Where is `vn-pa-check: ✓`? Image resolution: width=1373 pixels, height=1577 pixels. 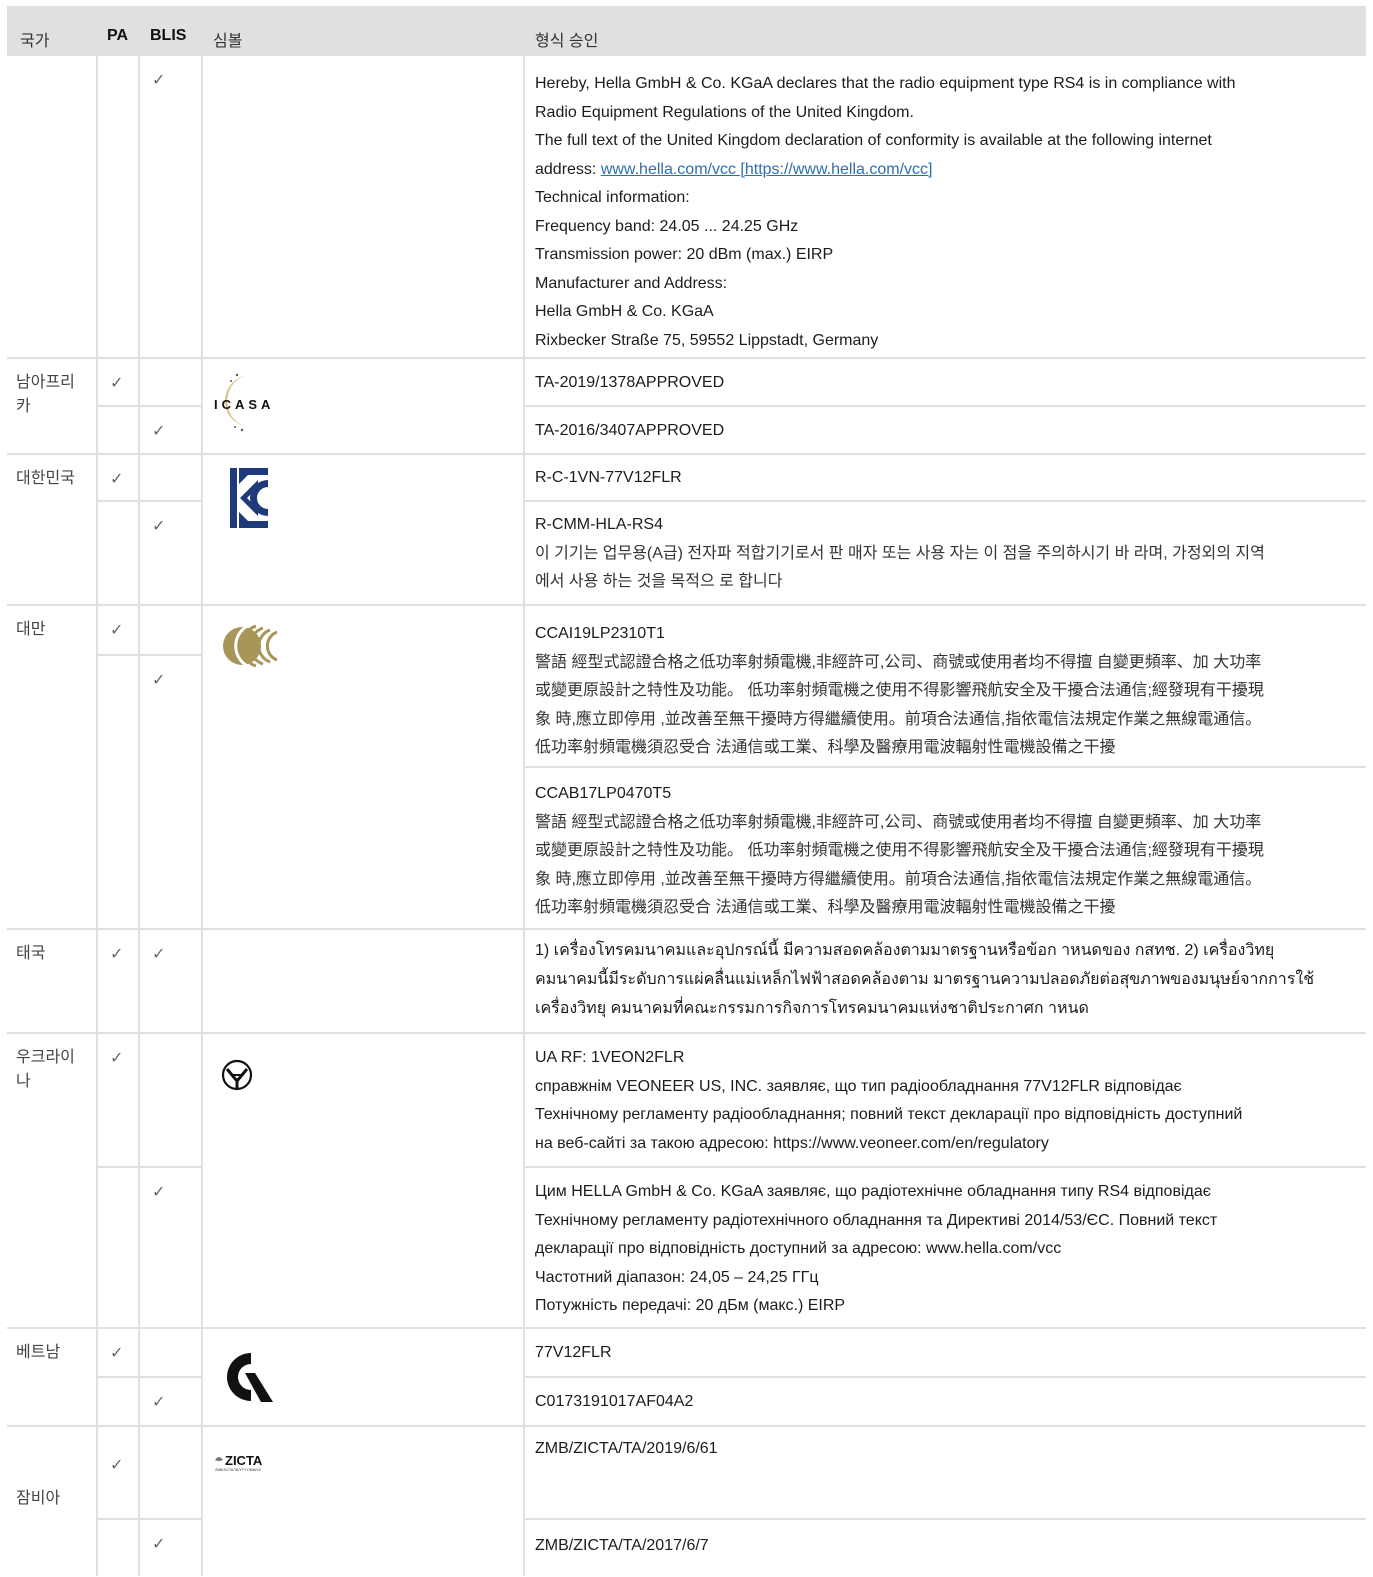 vn-pa-check: ✓ is located at coordinates (118, 1352).